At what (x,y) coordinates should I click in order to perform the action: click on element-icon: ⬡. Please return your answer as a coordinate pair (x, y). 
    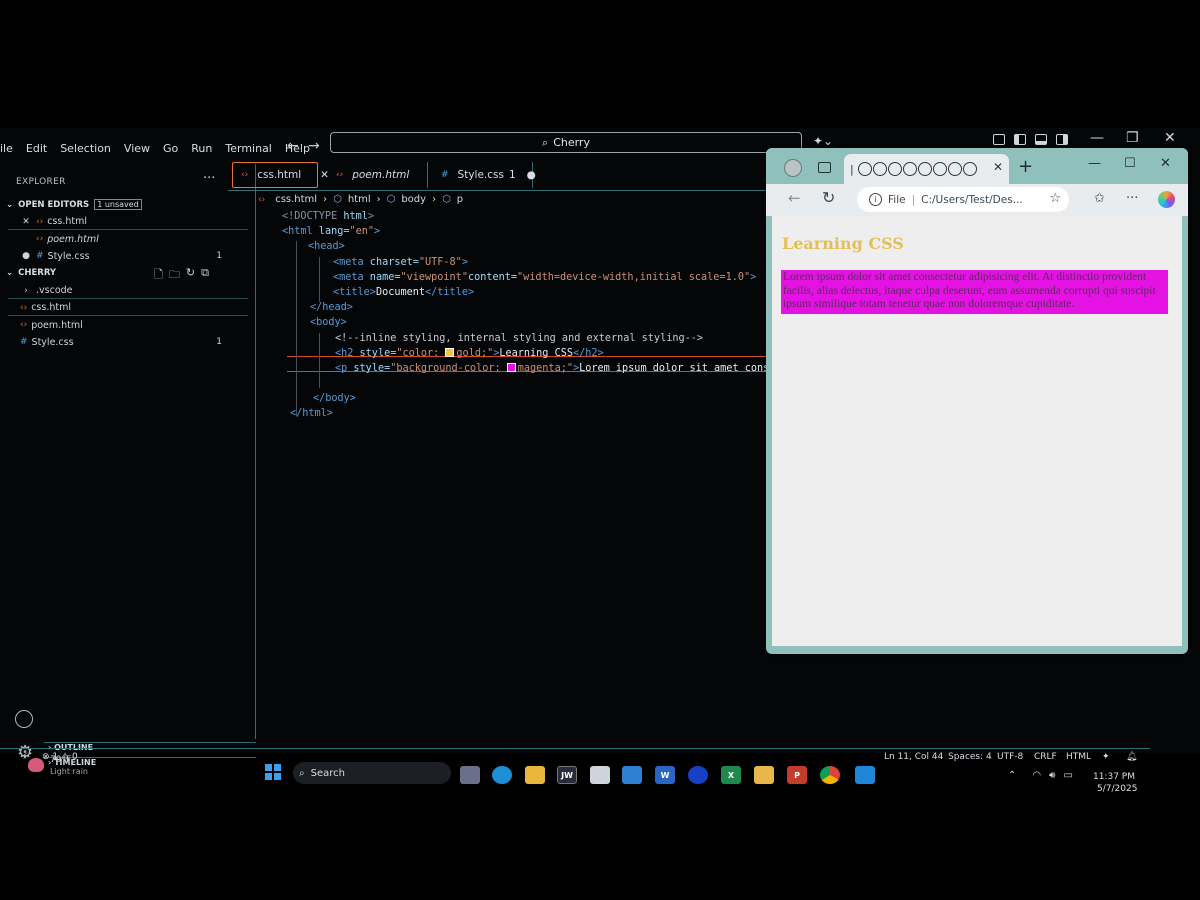
    Looking at the image, I should click on (446, 199).